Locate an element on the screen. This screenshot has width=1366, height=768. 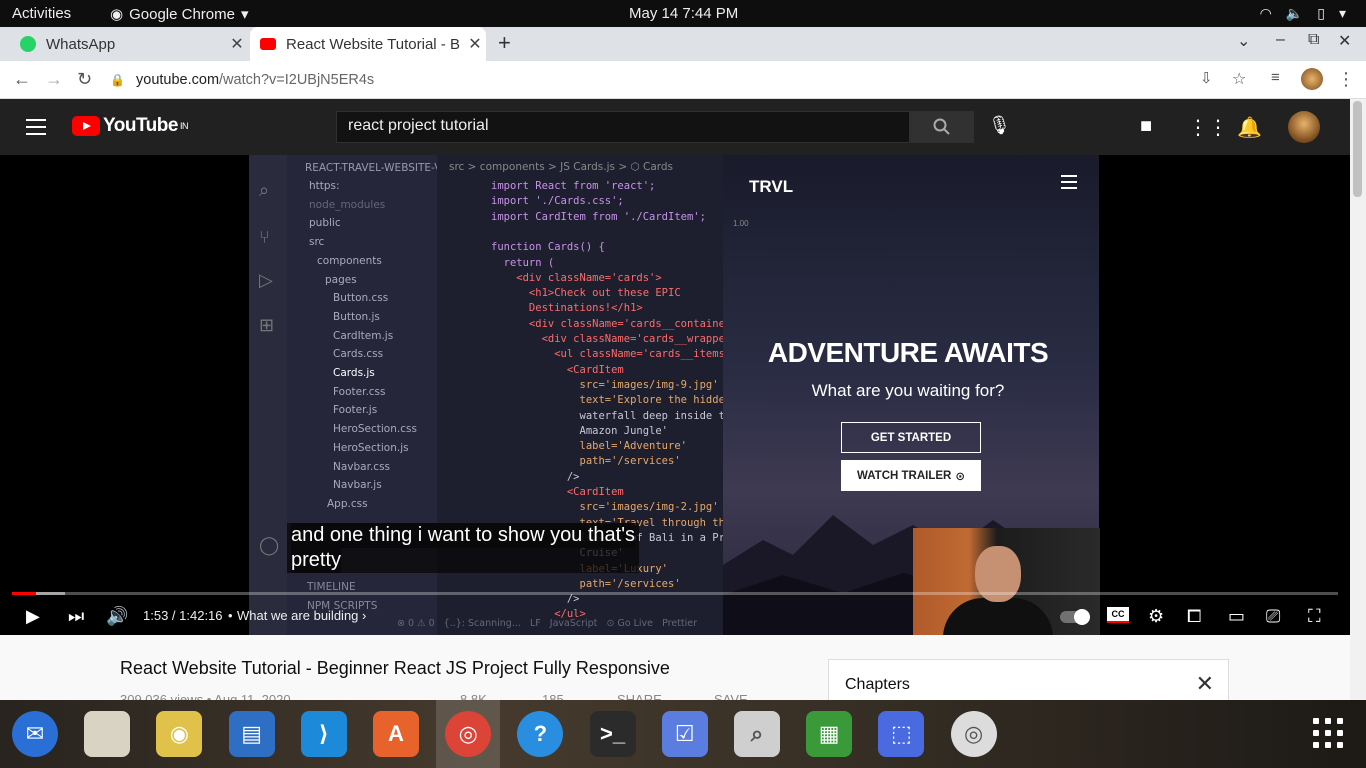
volume-button: 🔊 is located at coordinates (117, 616).